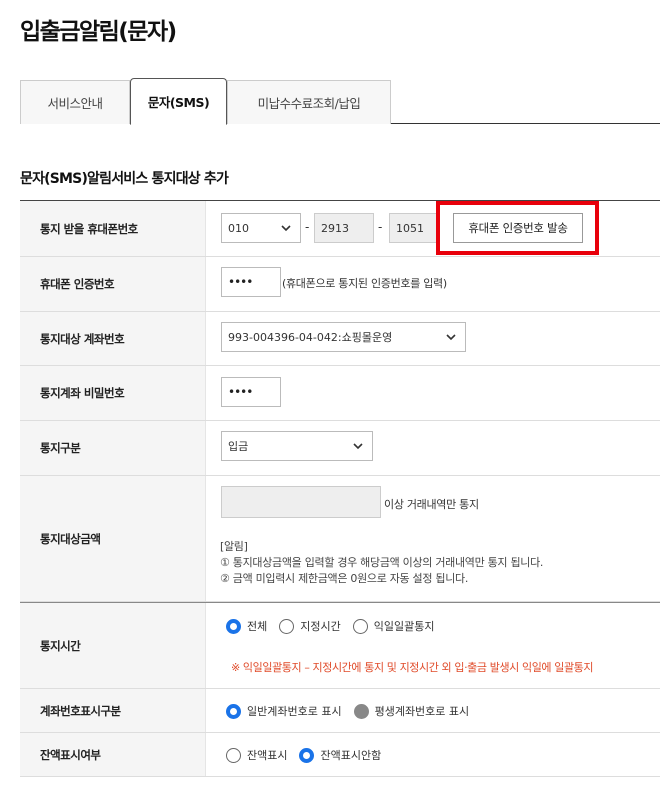 This screenshot has height=792, width=660. Describe the element at coordinates (320, 626) in the screenshot. I see `radio-time-specified-label: 지정시간` at that location.